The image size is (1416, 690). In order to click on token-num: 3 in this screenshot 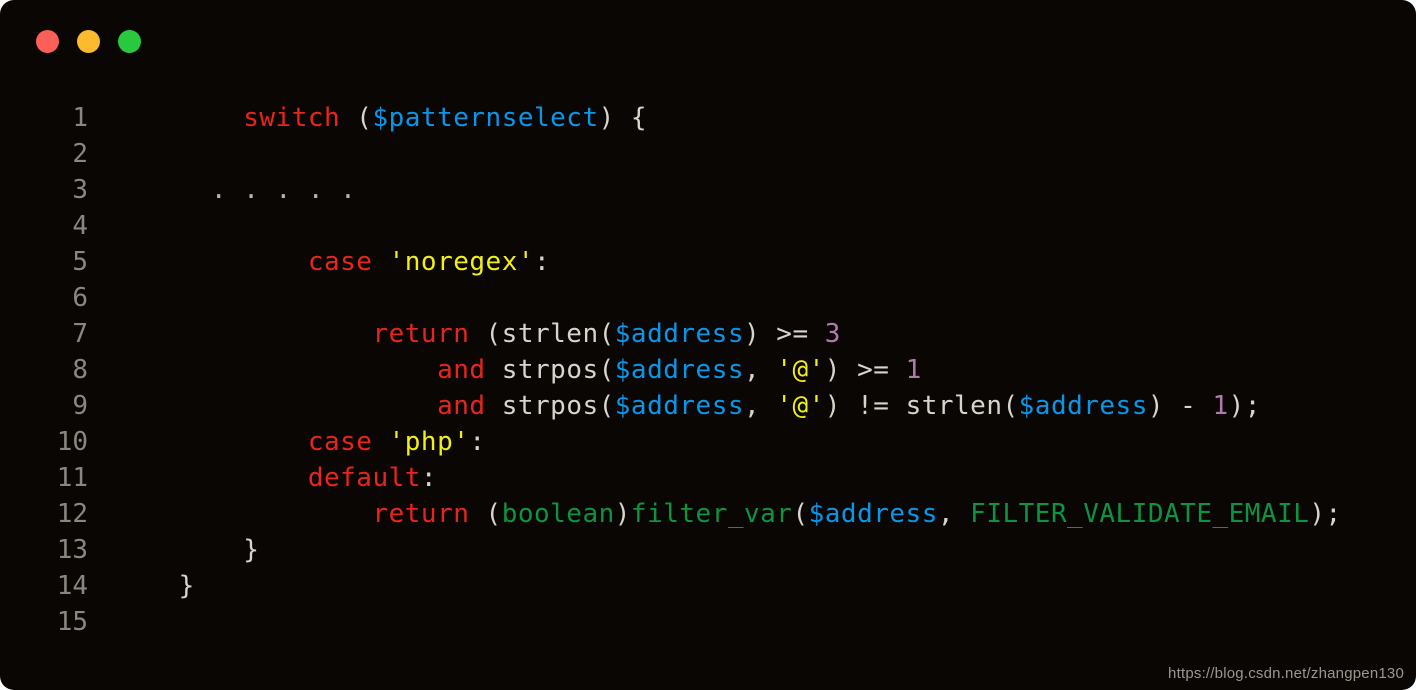, I will do `click(832, 334)`.